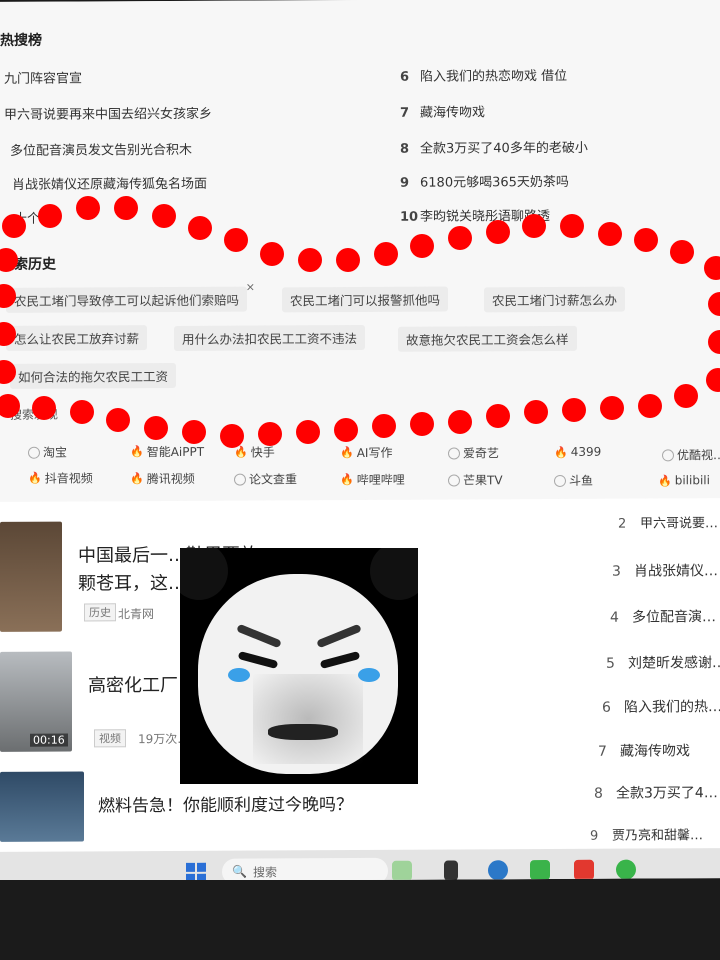  I want to click on site-label: 芒果TV, so click(483, 480).